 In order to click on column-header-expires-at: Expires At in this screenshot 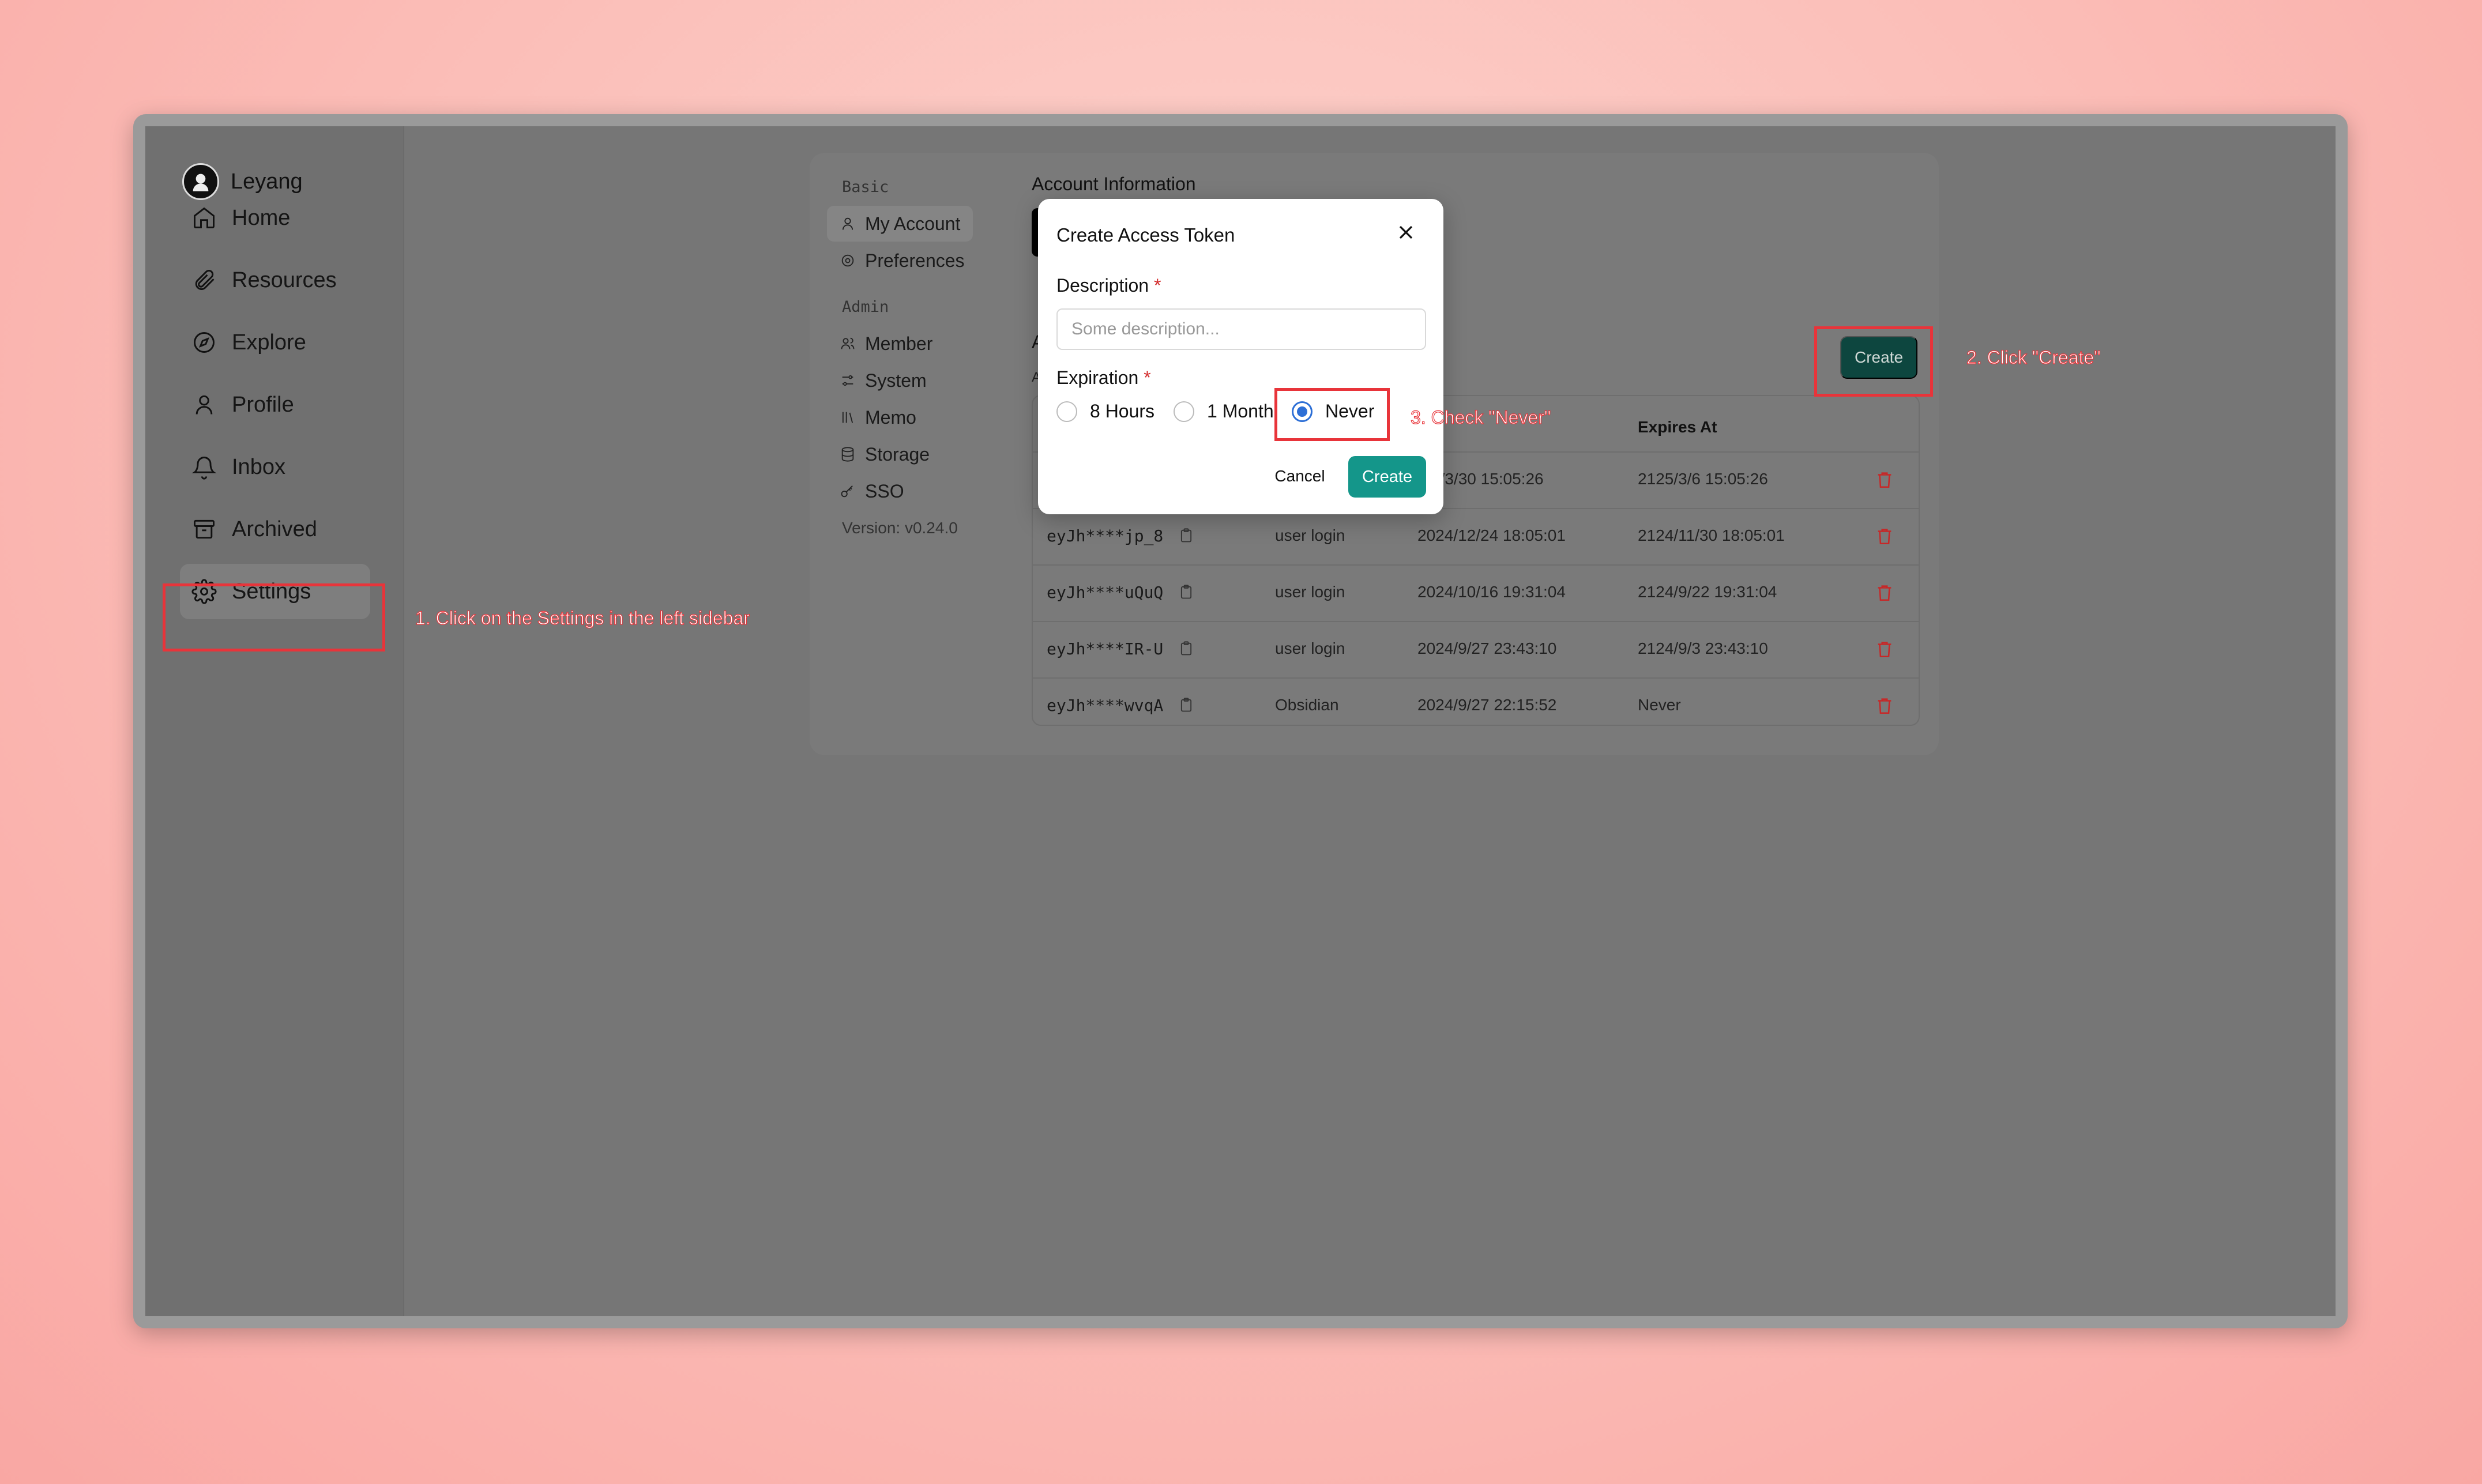, I will do `click(1677, 427)`.